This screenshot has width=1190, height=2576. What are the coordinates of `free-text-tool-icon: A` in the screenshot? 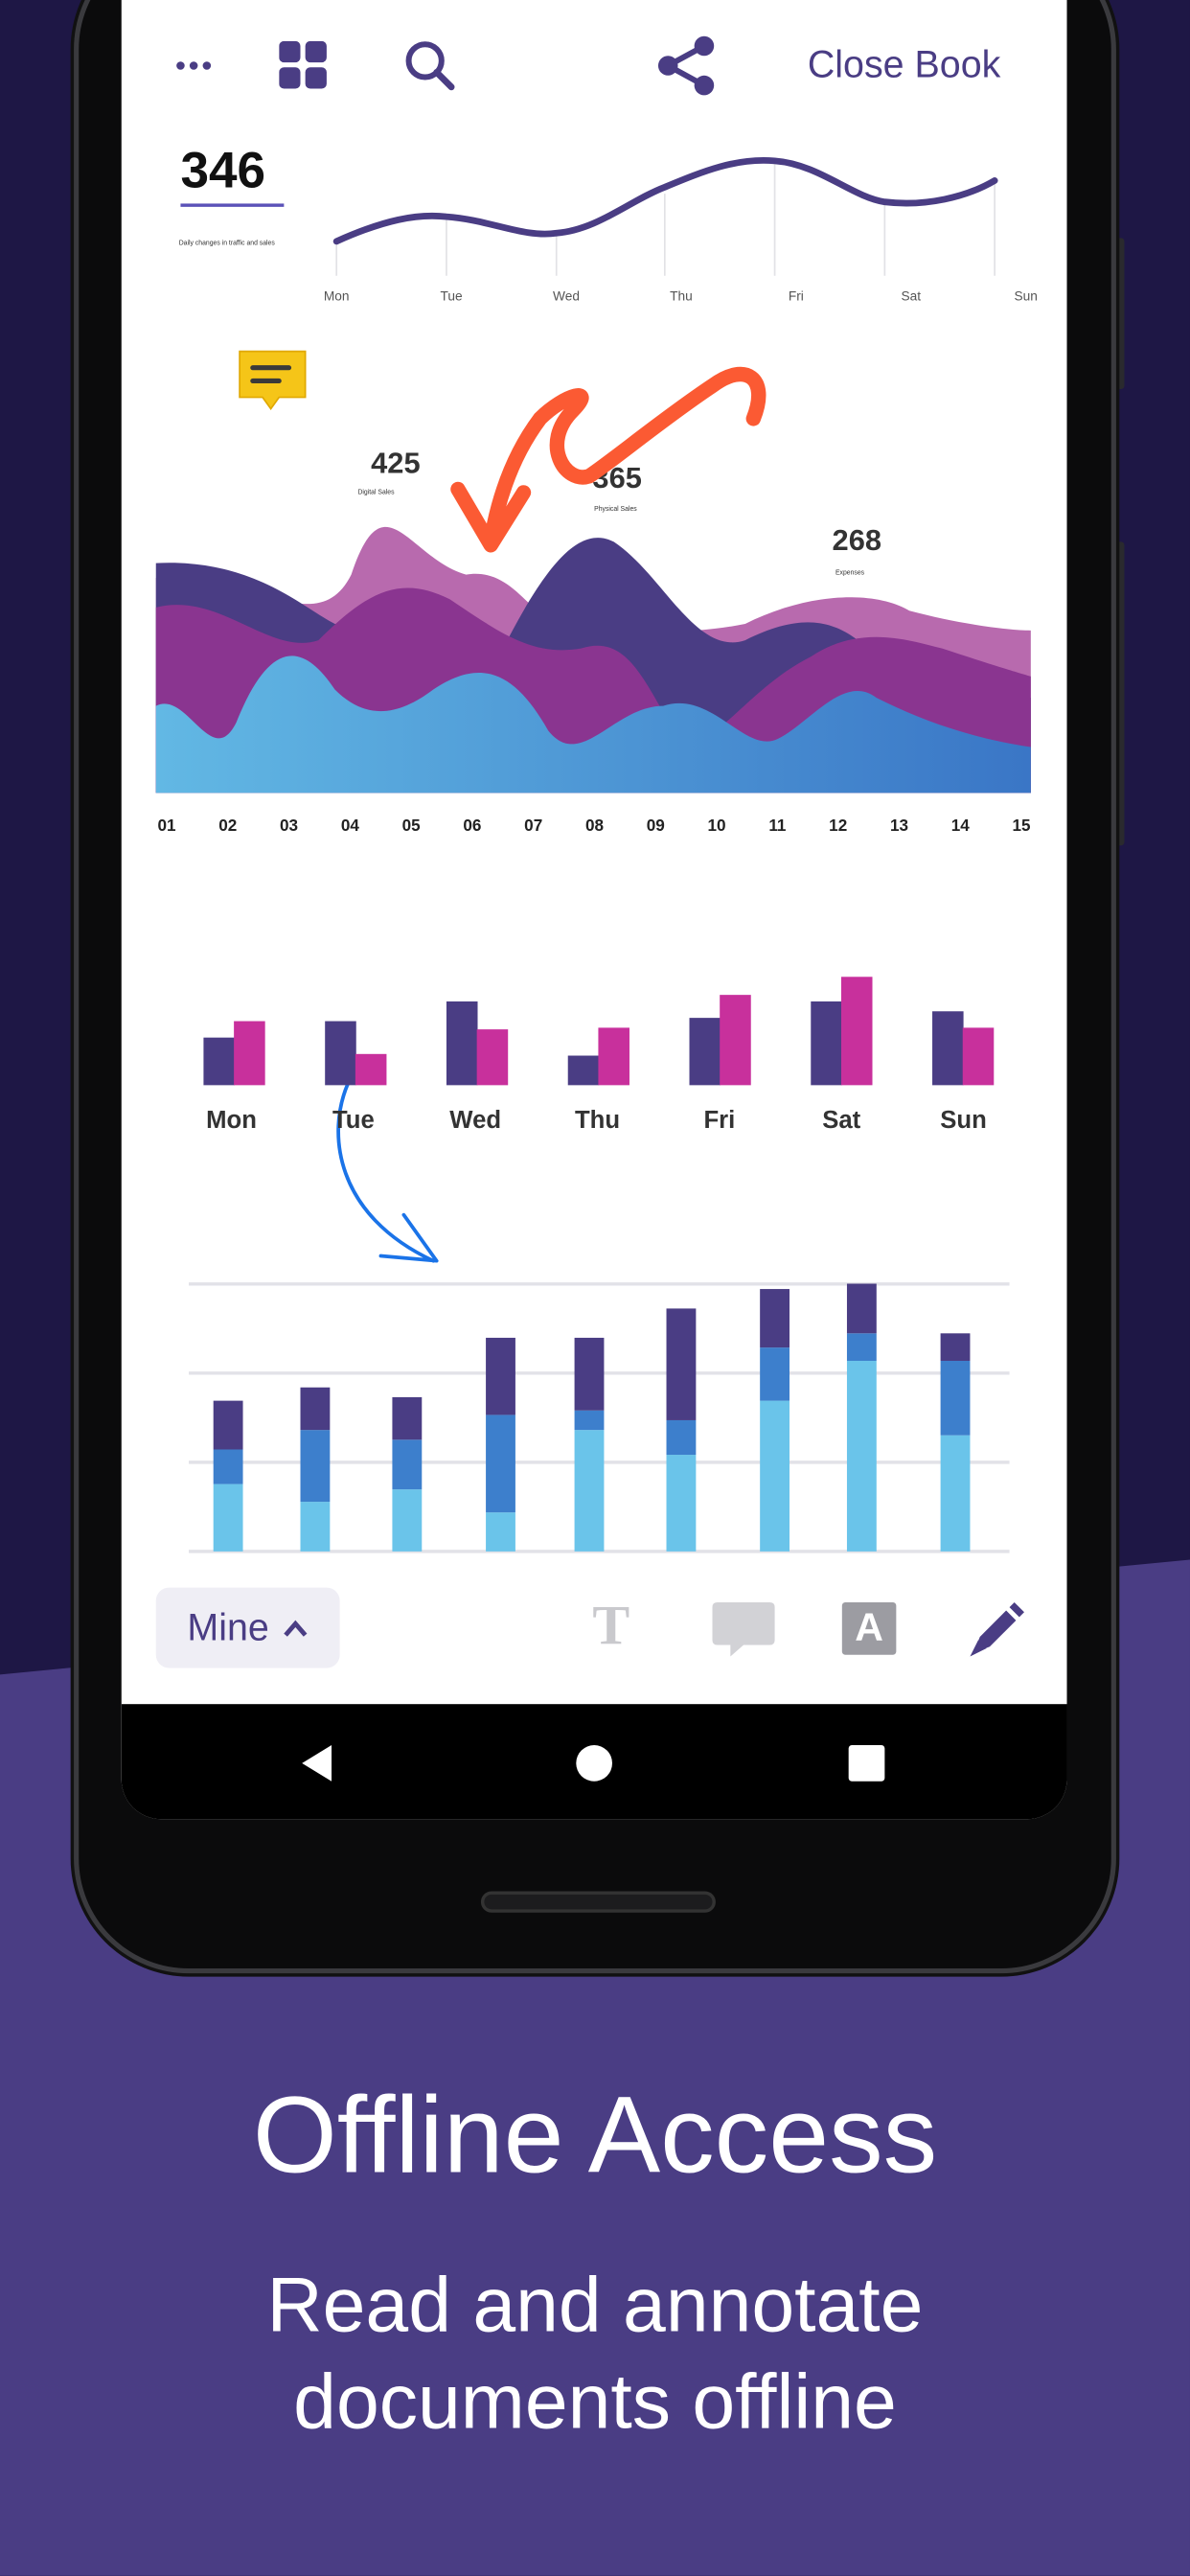 It's located at (869, 1628).